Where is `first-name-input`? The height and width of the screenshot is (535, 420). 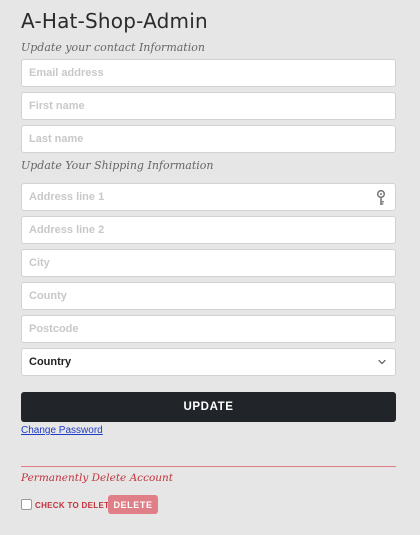
first-name-input is located at coordinates (208, 106).